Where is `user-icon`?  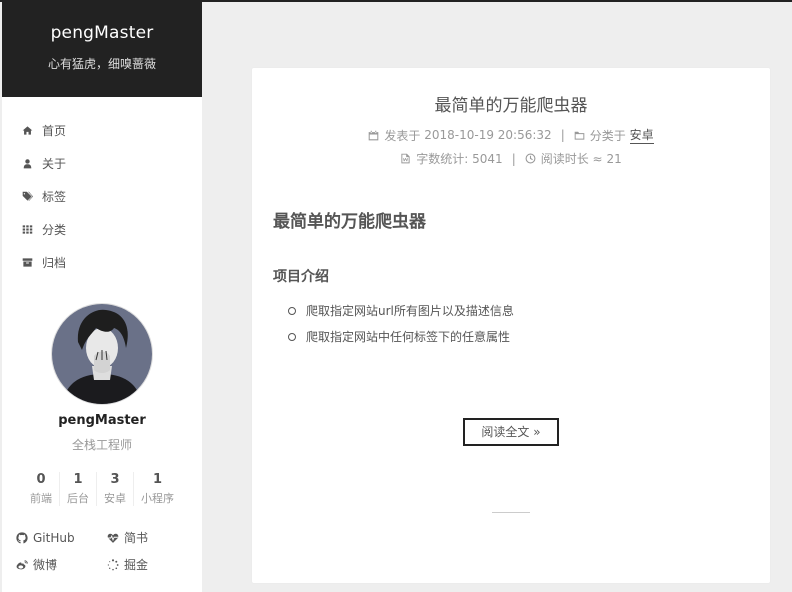 user-icon is located at coordinates (27, 164).